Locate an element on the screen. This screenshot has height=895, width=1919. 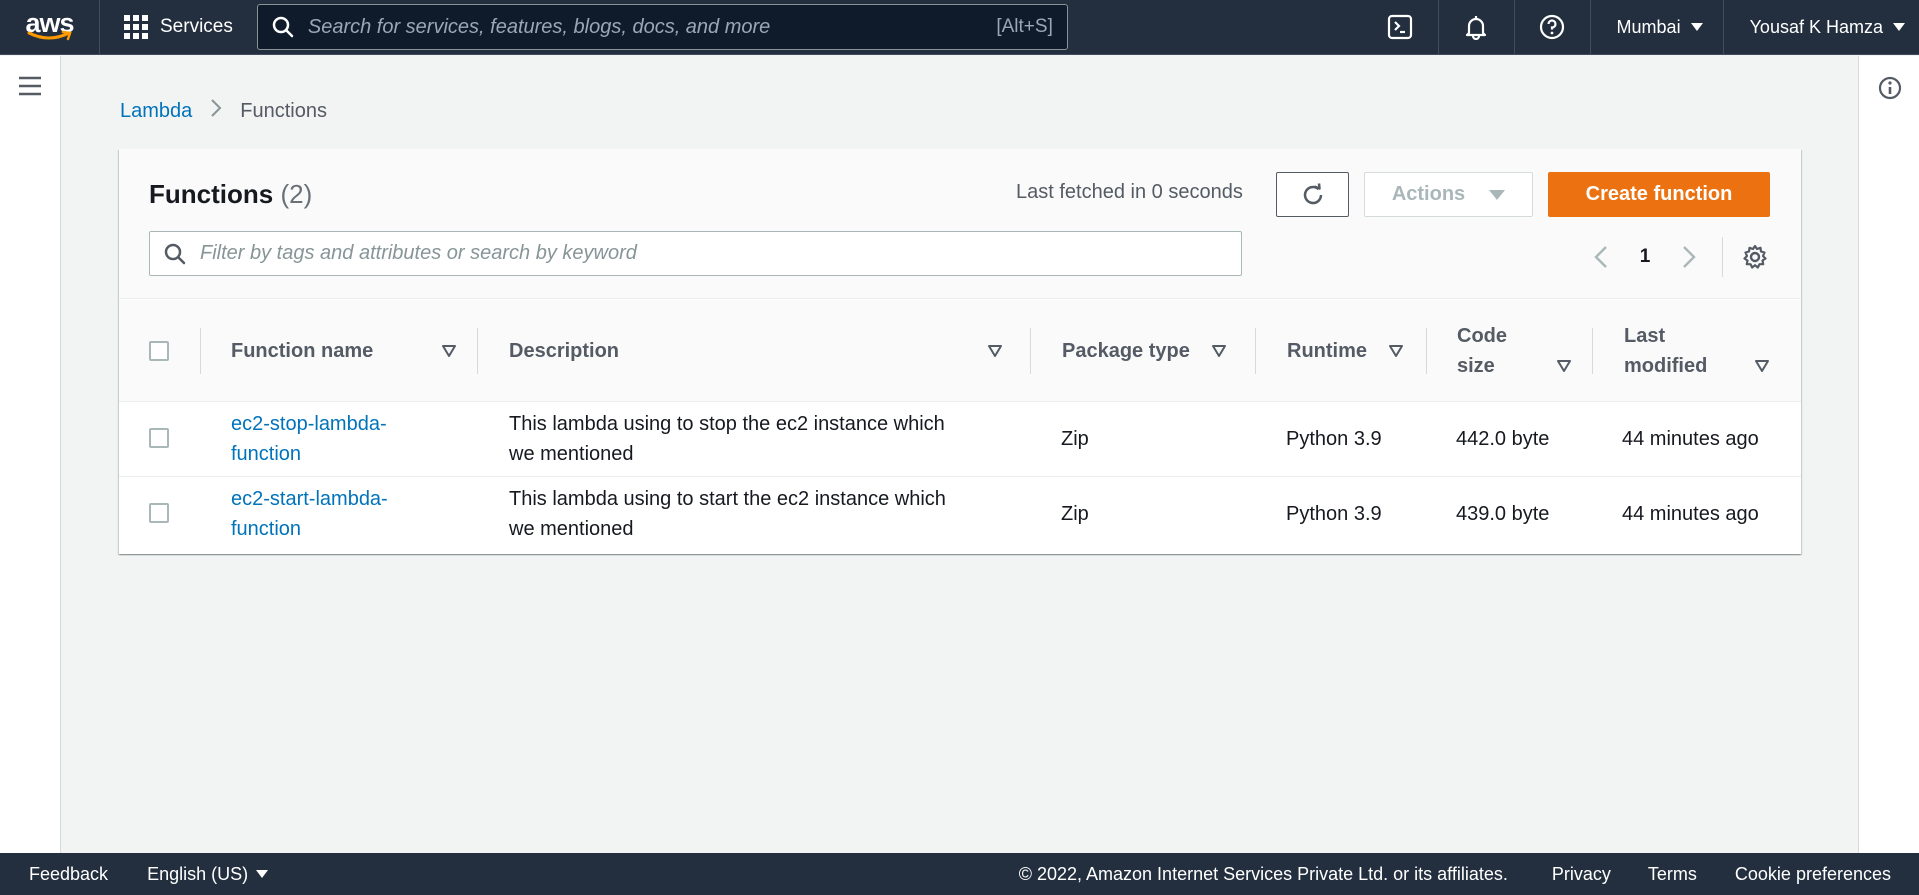
privacy-link: Privacy is located at coordinates (1581, 874).